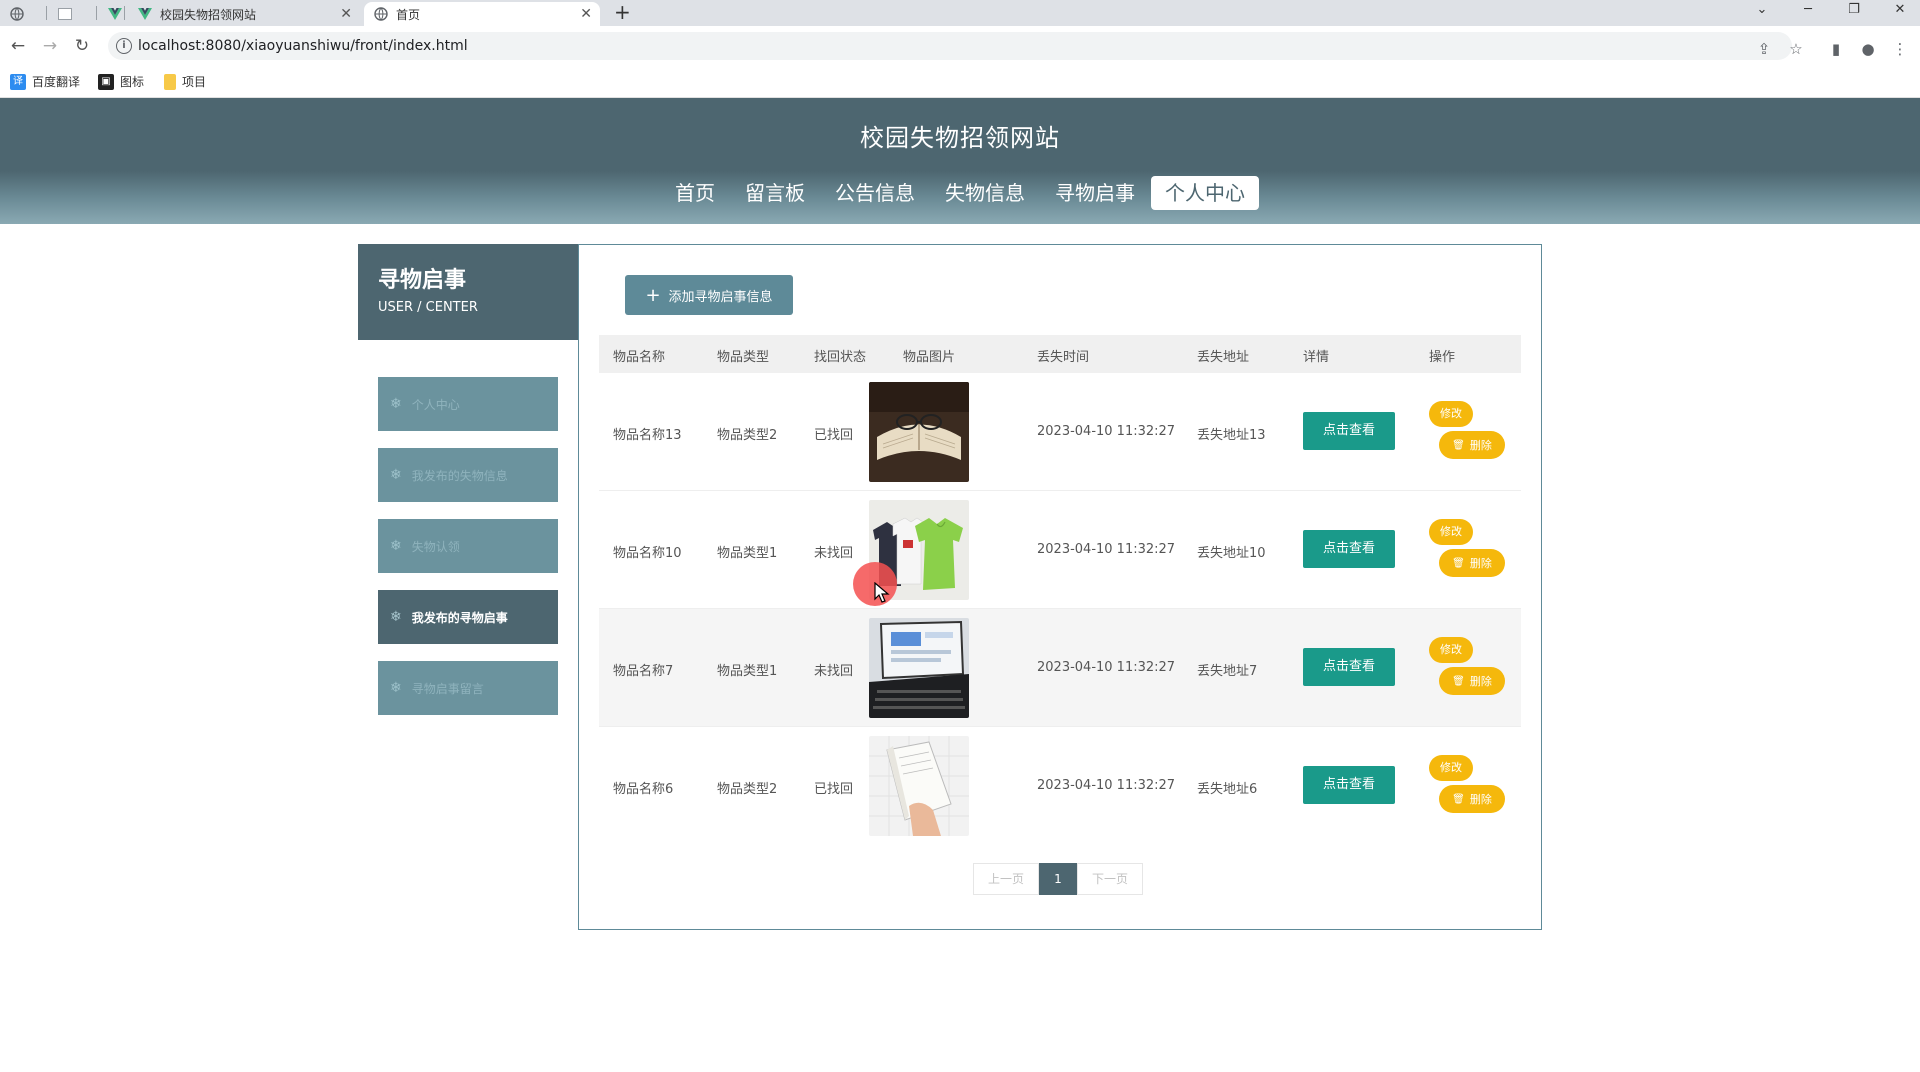 The image size is (1920, 1072). What do you see at coordinates (1006, 879) in the screenshot?
I see `prev-page-button: 上一页` at bounding box center [1006, 879].